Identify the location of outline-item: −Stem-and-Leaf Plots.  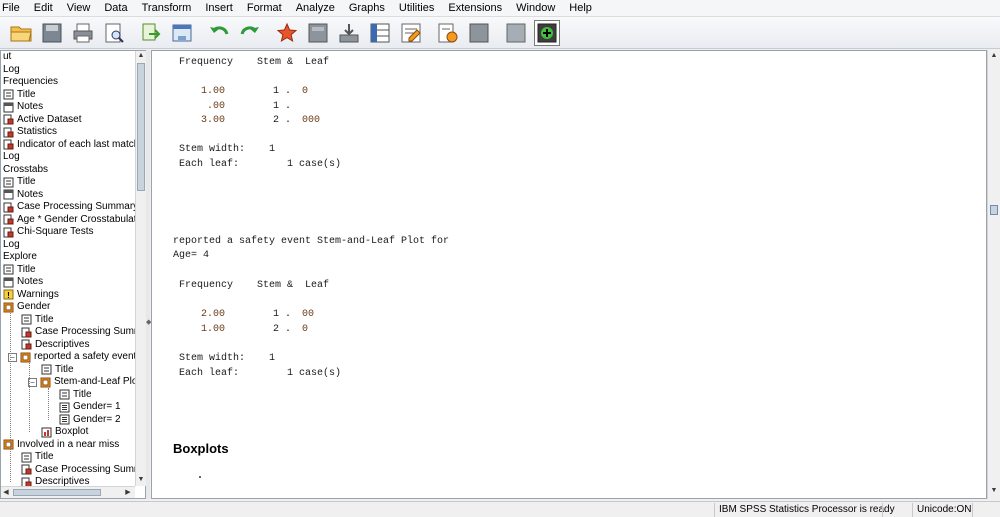
(81, 382).